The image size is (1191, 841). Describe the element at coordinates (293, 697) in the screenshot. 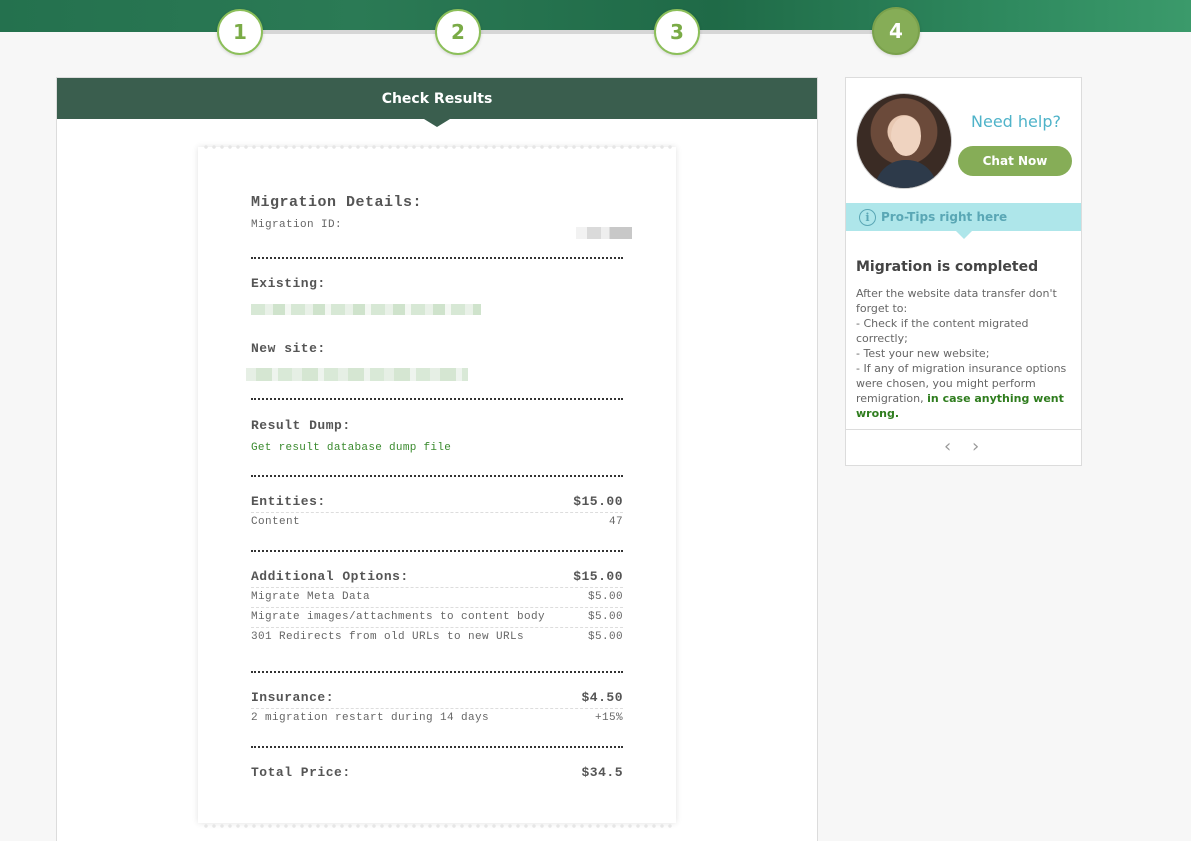

I see `insurance-label: Insurance:` at that location.